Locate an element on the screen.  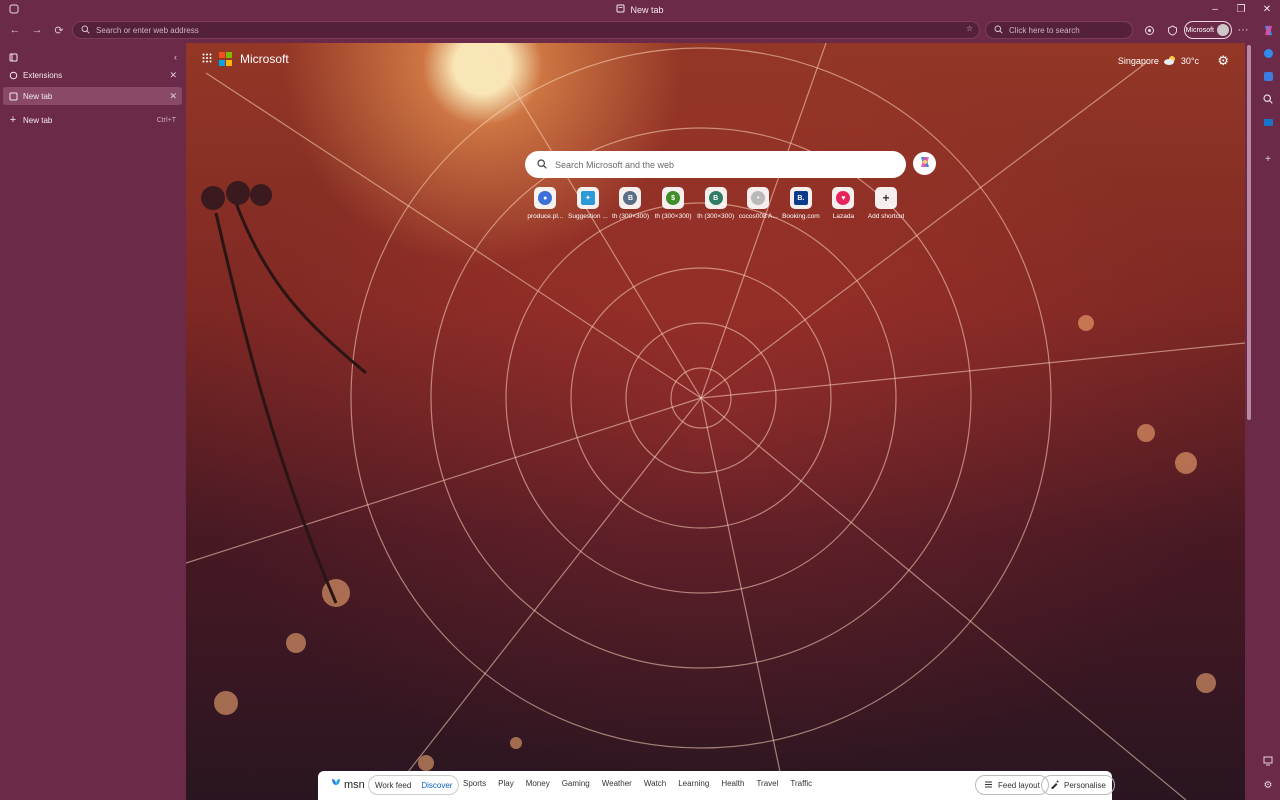
quick-link-tile: ♥ is located at coordinates (843, 198).